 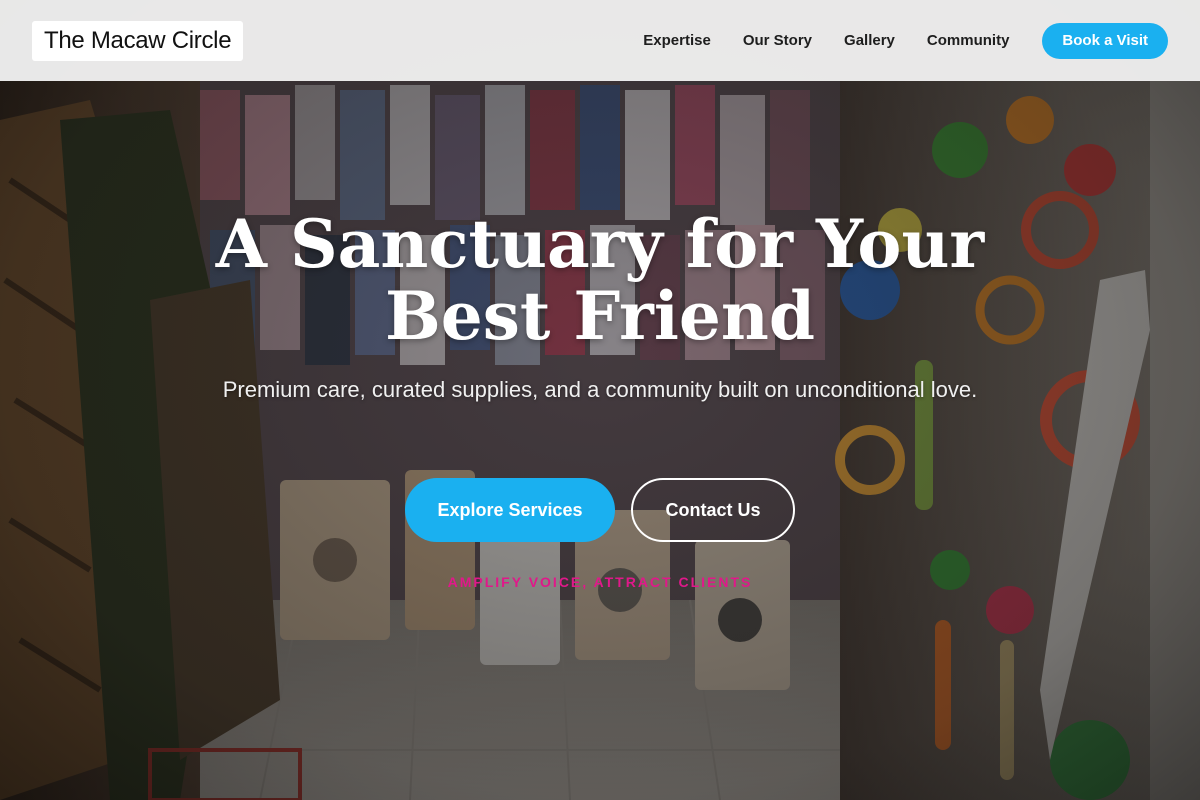 I want to click on hero-title: A Sanctuary for Your Best Friend, so click(x=600, y=280).